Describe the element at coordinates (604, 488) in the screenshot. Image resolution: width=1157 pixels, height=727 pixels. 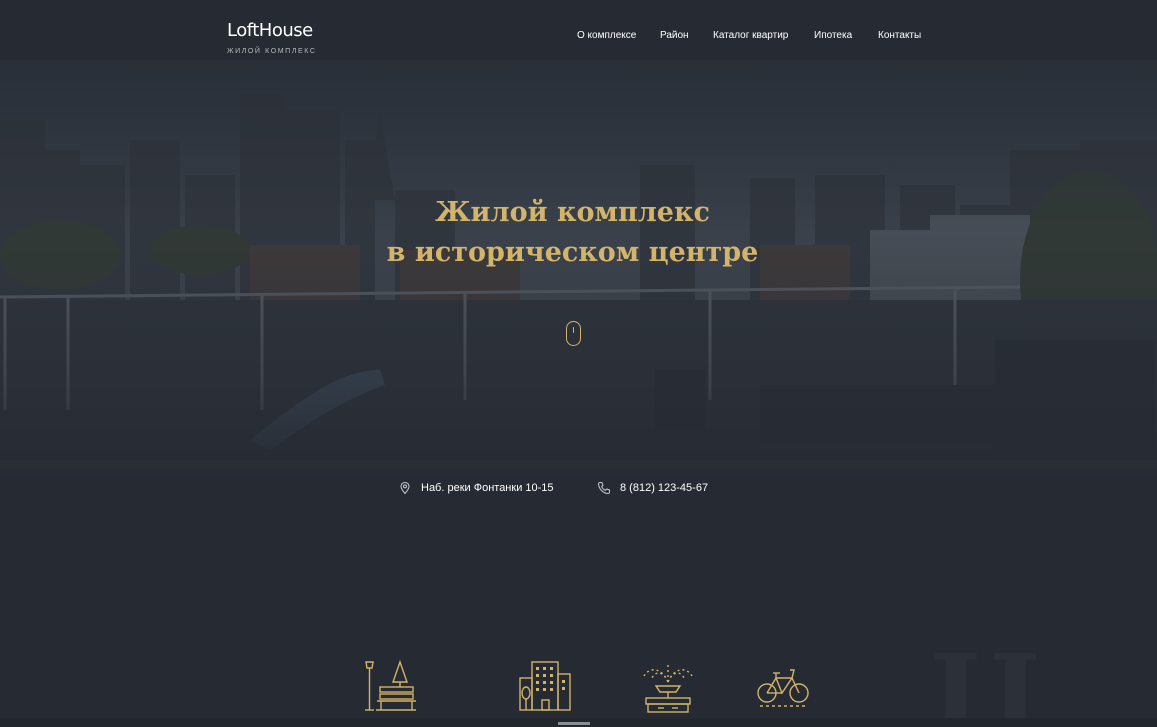
I see `phone-icon` at that location.